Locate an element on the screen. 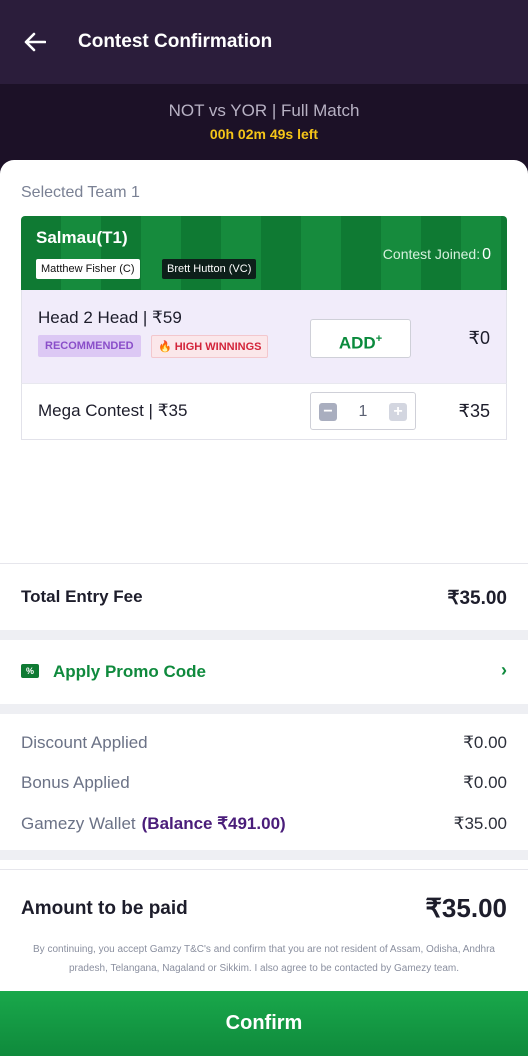  bonus-value: ₹0.00 is located at coordinates (485, 782).